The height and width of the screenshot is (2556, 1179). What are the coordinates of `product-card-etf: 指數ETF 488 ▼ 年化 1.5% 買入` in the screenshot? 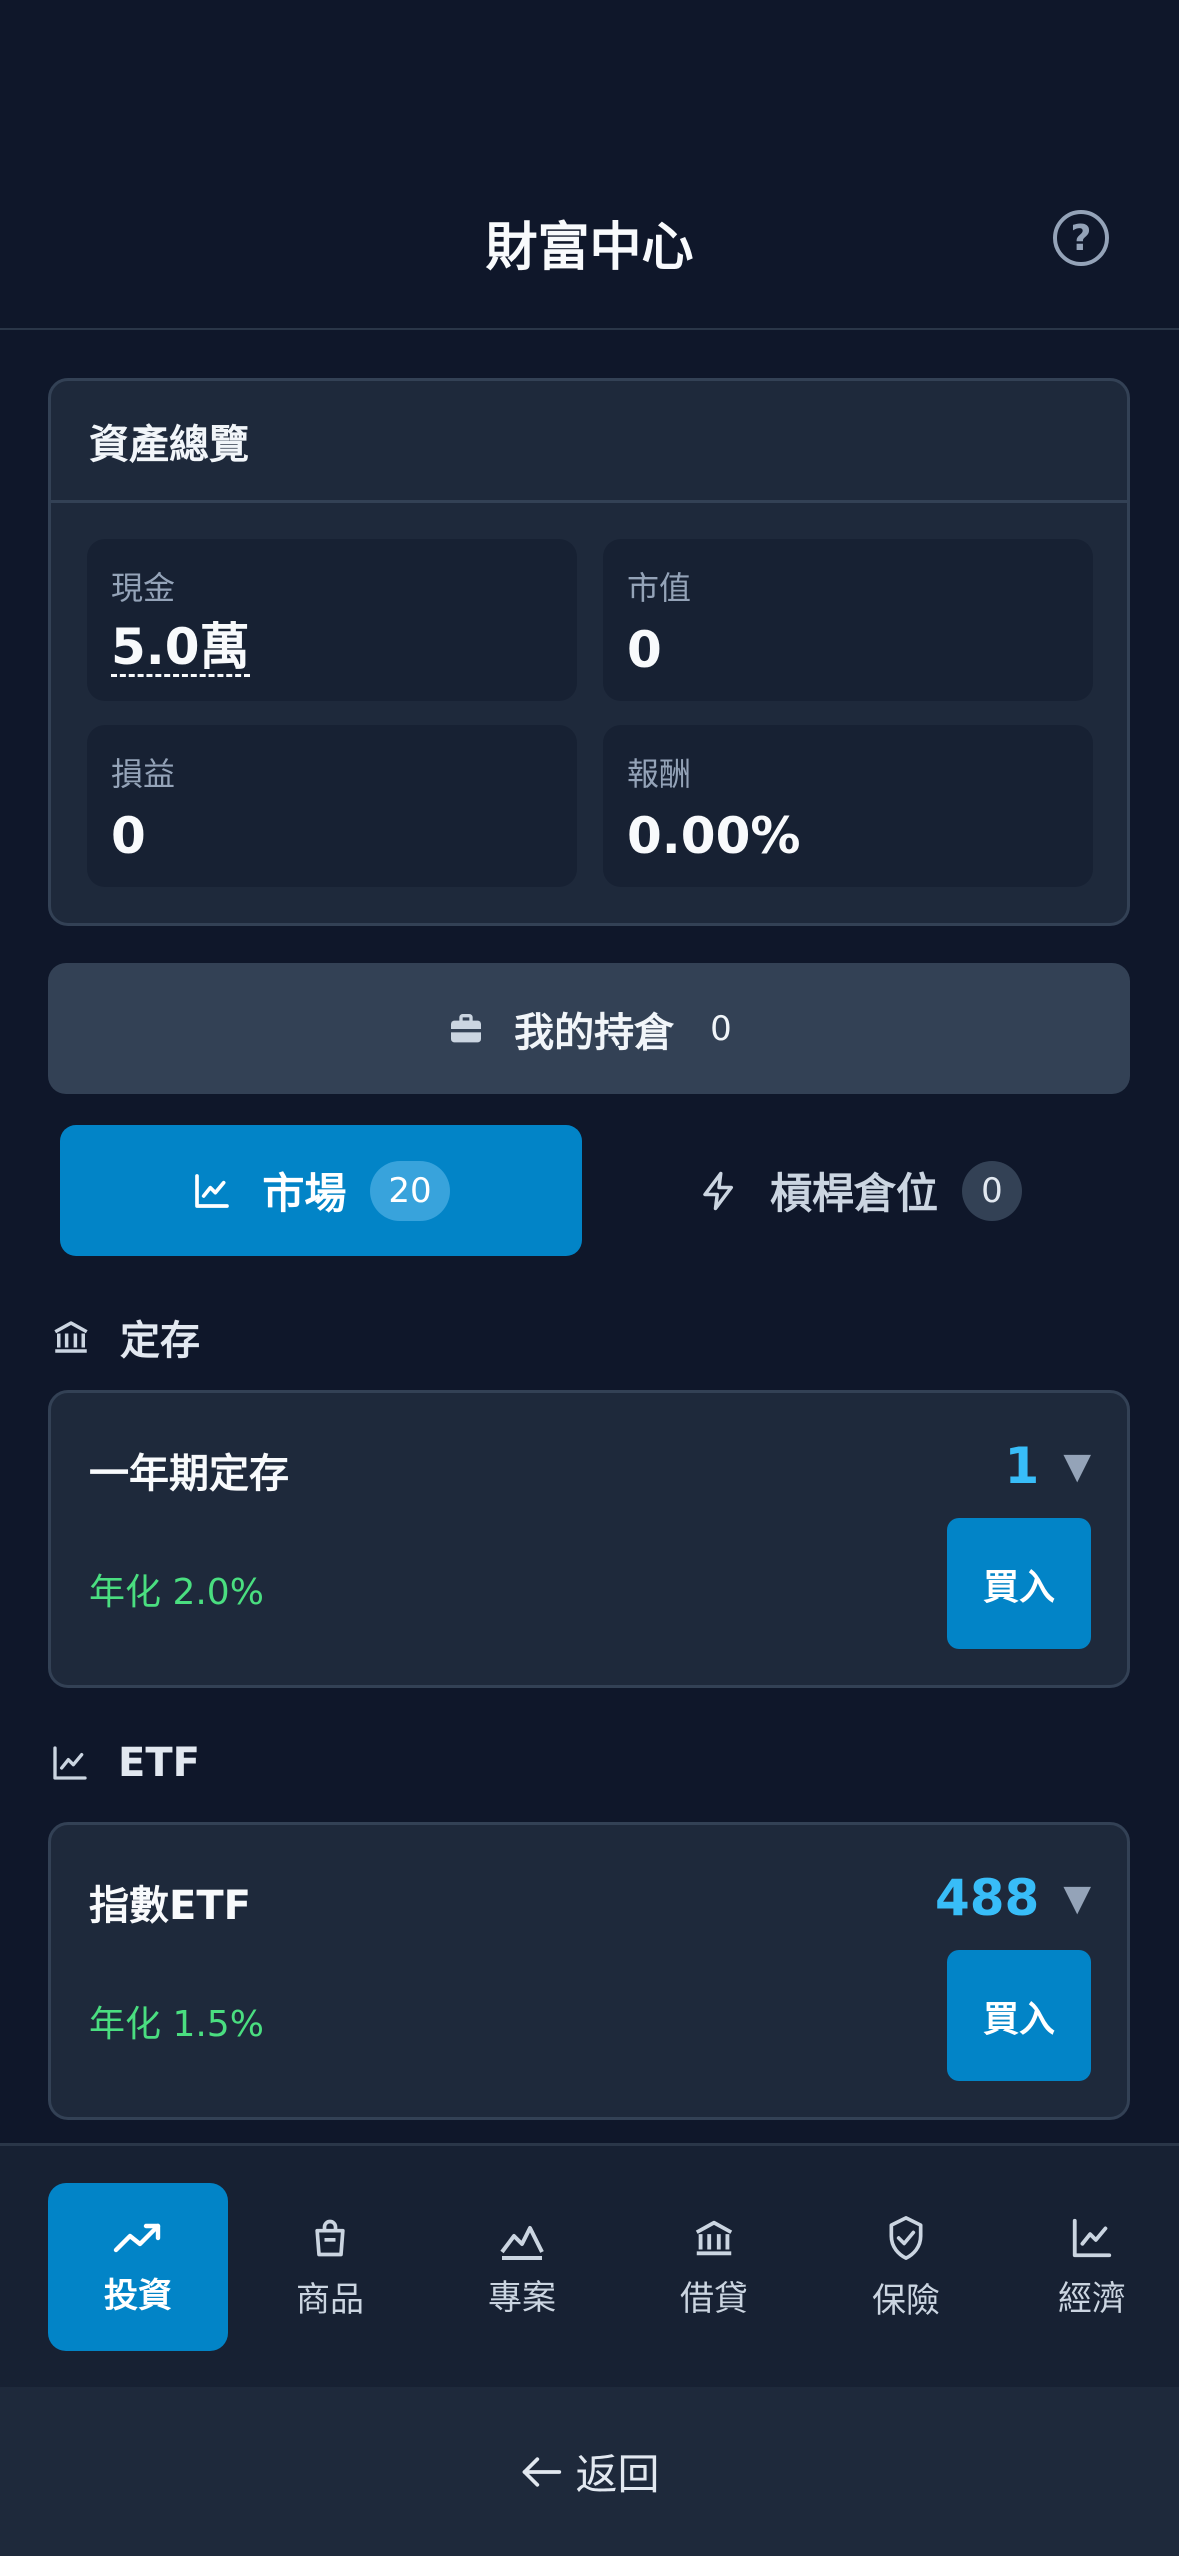 It's located at (589, 1971).